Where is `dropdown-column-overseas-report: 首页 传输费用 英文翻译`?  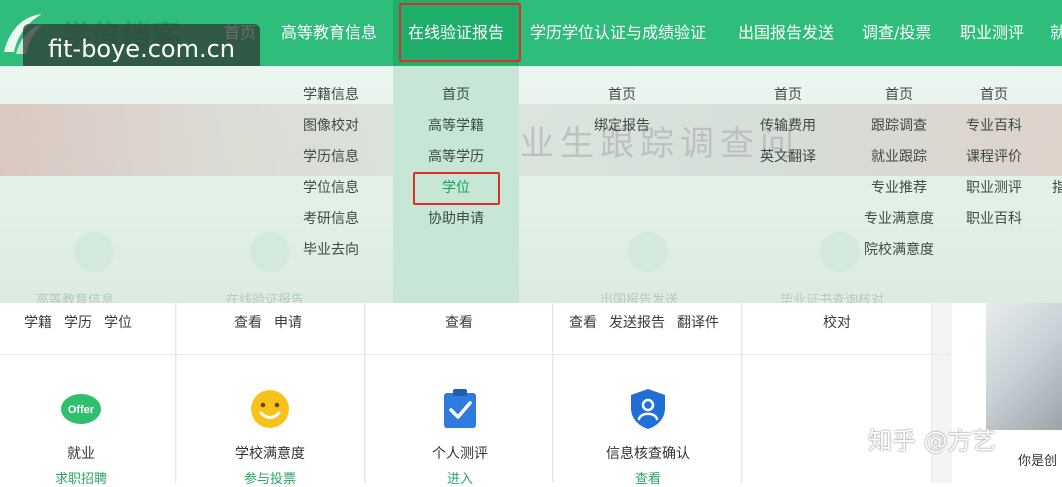 dropdown-column-overseas-report: 首页 传输费用 英文翻译 is located at coordinates (788, 126).